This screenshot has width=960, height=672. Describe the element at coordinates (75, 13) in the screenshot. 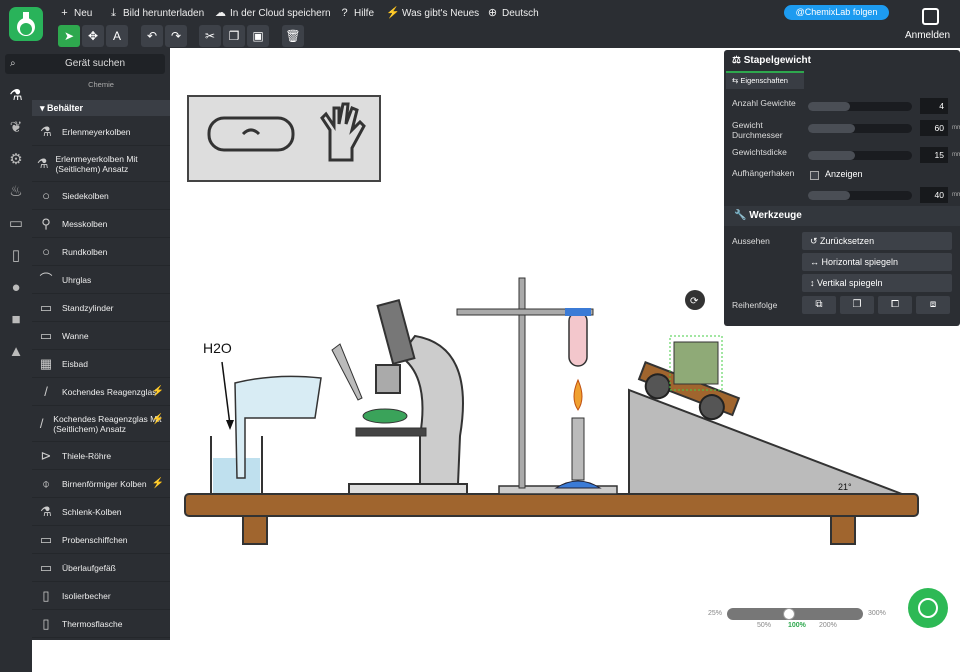

I see `menu-new: + Neu` at that location.